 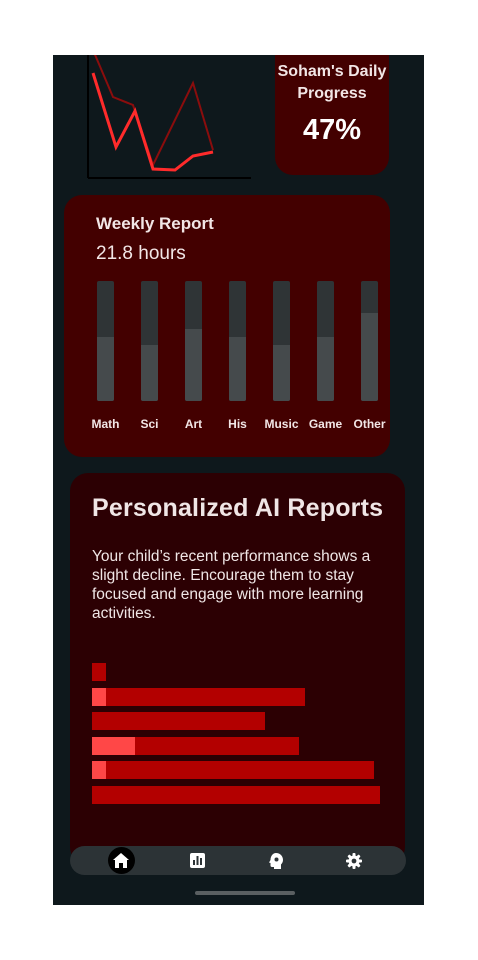 I want to click on weekly-bar-label: Sci, so click(x=149, y=424).